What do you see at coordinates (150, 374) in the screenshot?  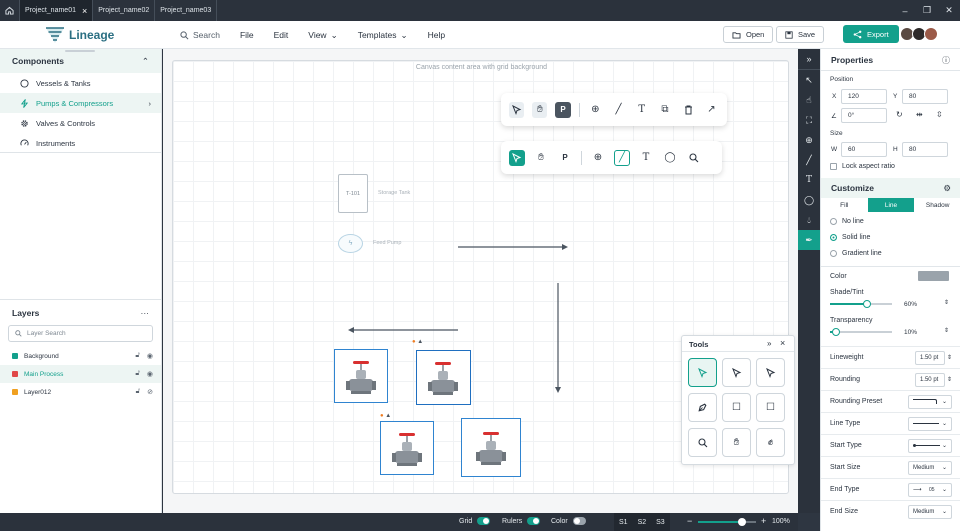 I see `eye-icon: ◉` at bounding box center [150, 374].